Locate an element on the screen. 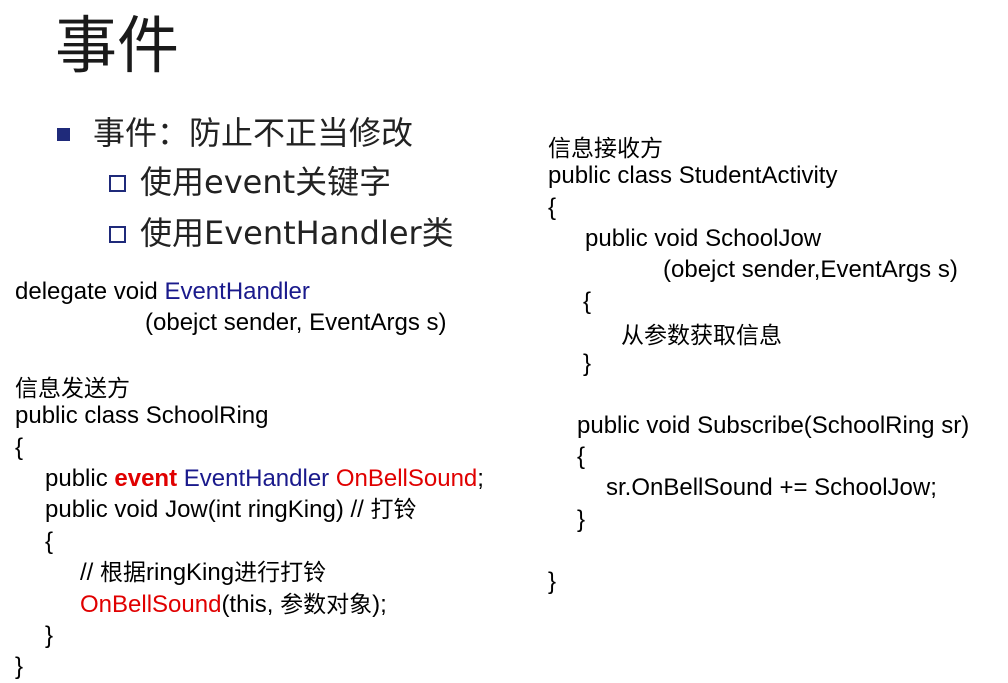 The height and width of the screenshot is (683, 1008). schooljow-close-brace: } is located at coordinates (587, 363).